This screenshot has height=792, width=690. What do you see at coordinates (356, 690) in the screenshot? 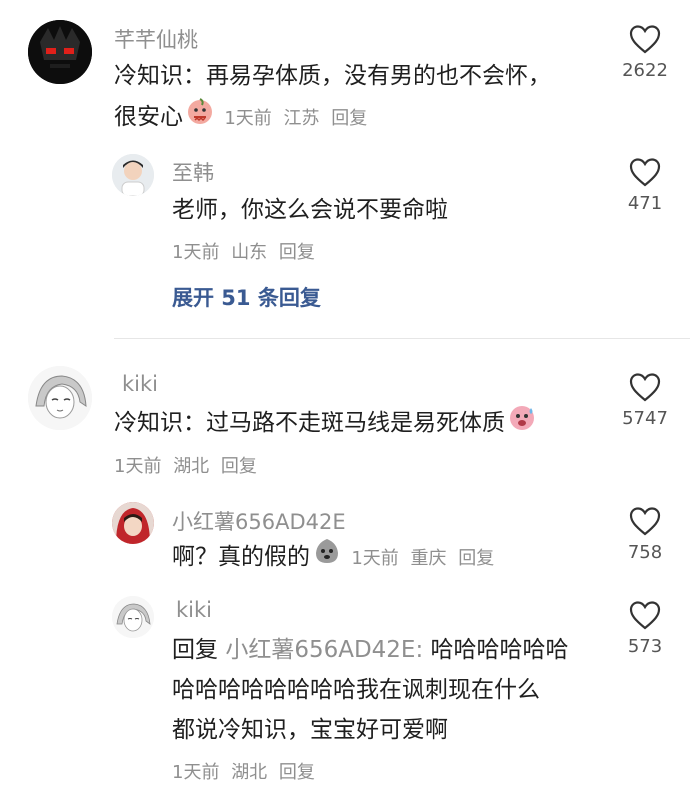
I see `reply-text-line: 哈哈哈哈哈哈哈哈我在讽刺现在什么` at bounding box center [356, 690].